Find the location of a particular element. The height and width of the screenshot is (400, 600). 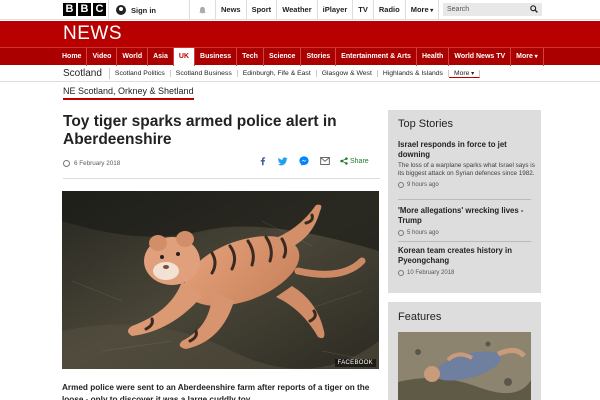

section-uk: UK is located at coordinates (184, 57).